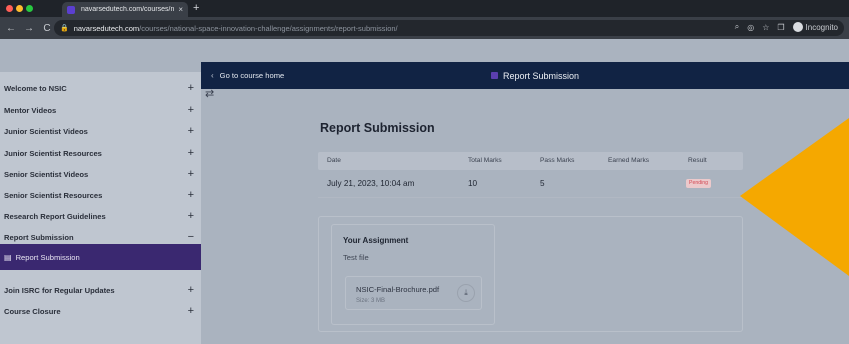  I want to click on url-host: navarsedutech.com, so click(106, 28).